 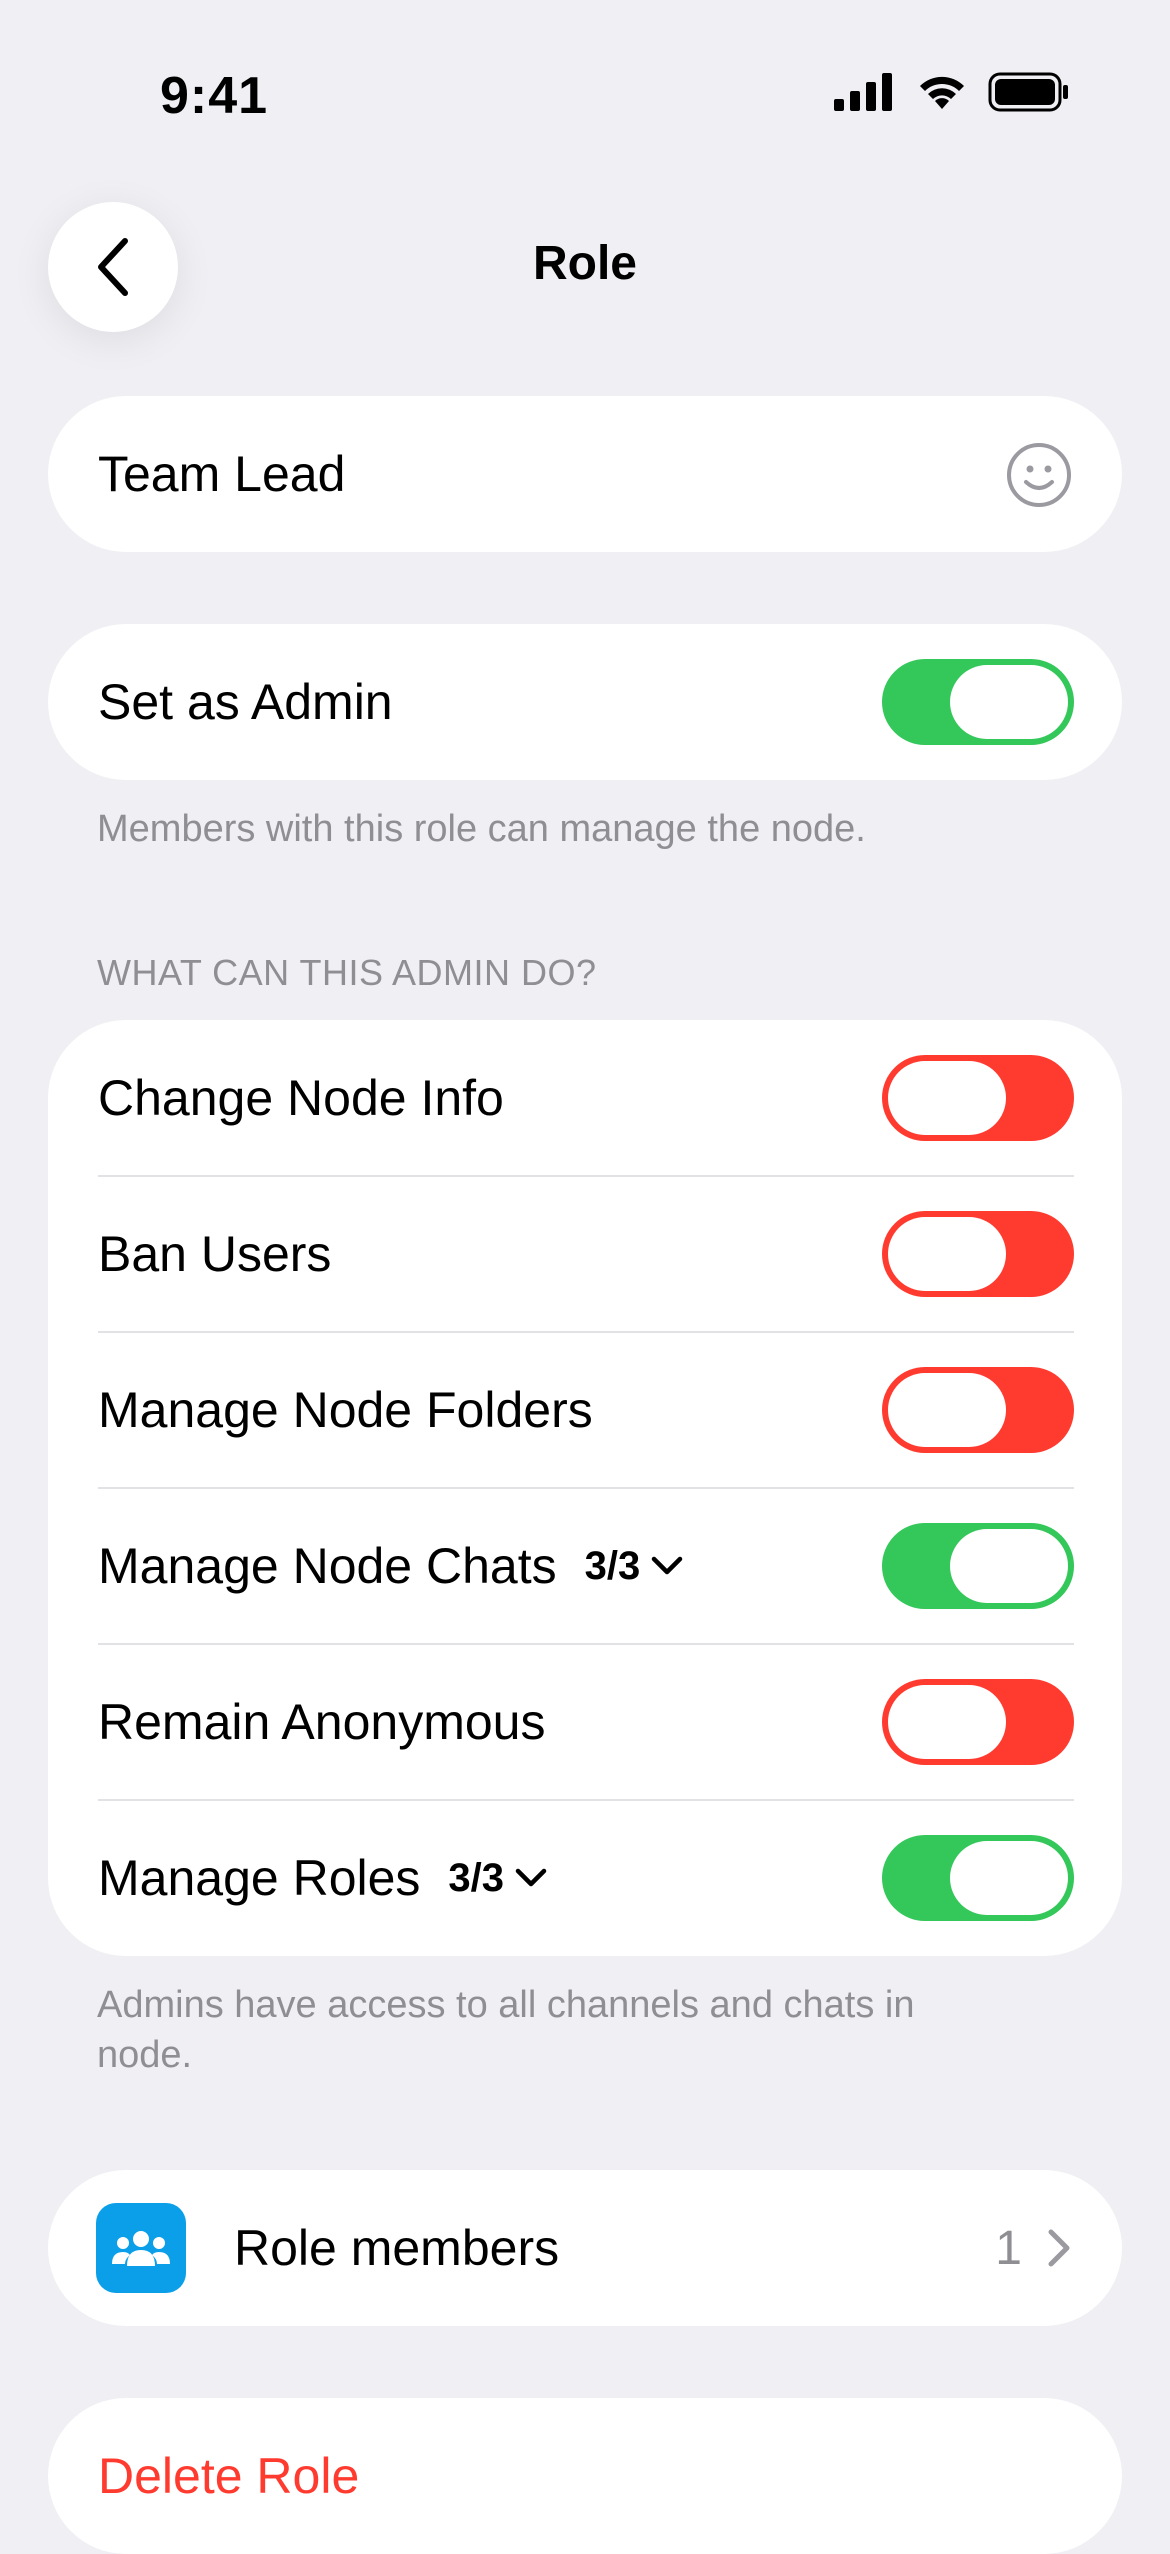 I want to click on permission-label: Remain Anonymous, so click(x=322, y=1722).